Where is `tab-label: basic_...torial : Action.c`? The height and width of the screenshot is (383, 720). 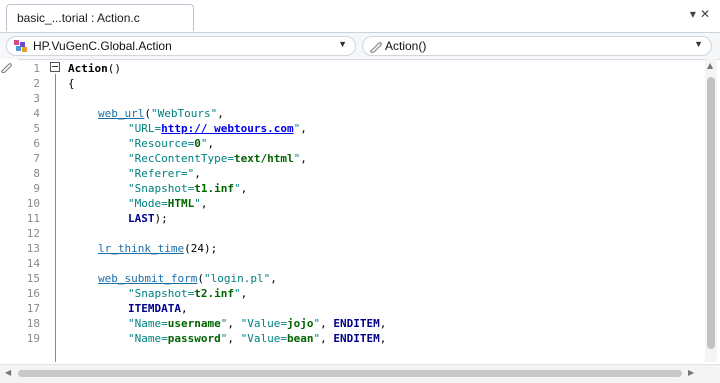
tab-label: basic_...torial : Action.c is located at coordinates (78, 18).